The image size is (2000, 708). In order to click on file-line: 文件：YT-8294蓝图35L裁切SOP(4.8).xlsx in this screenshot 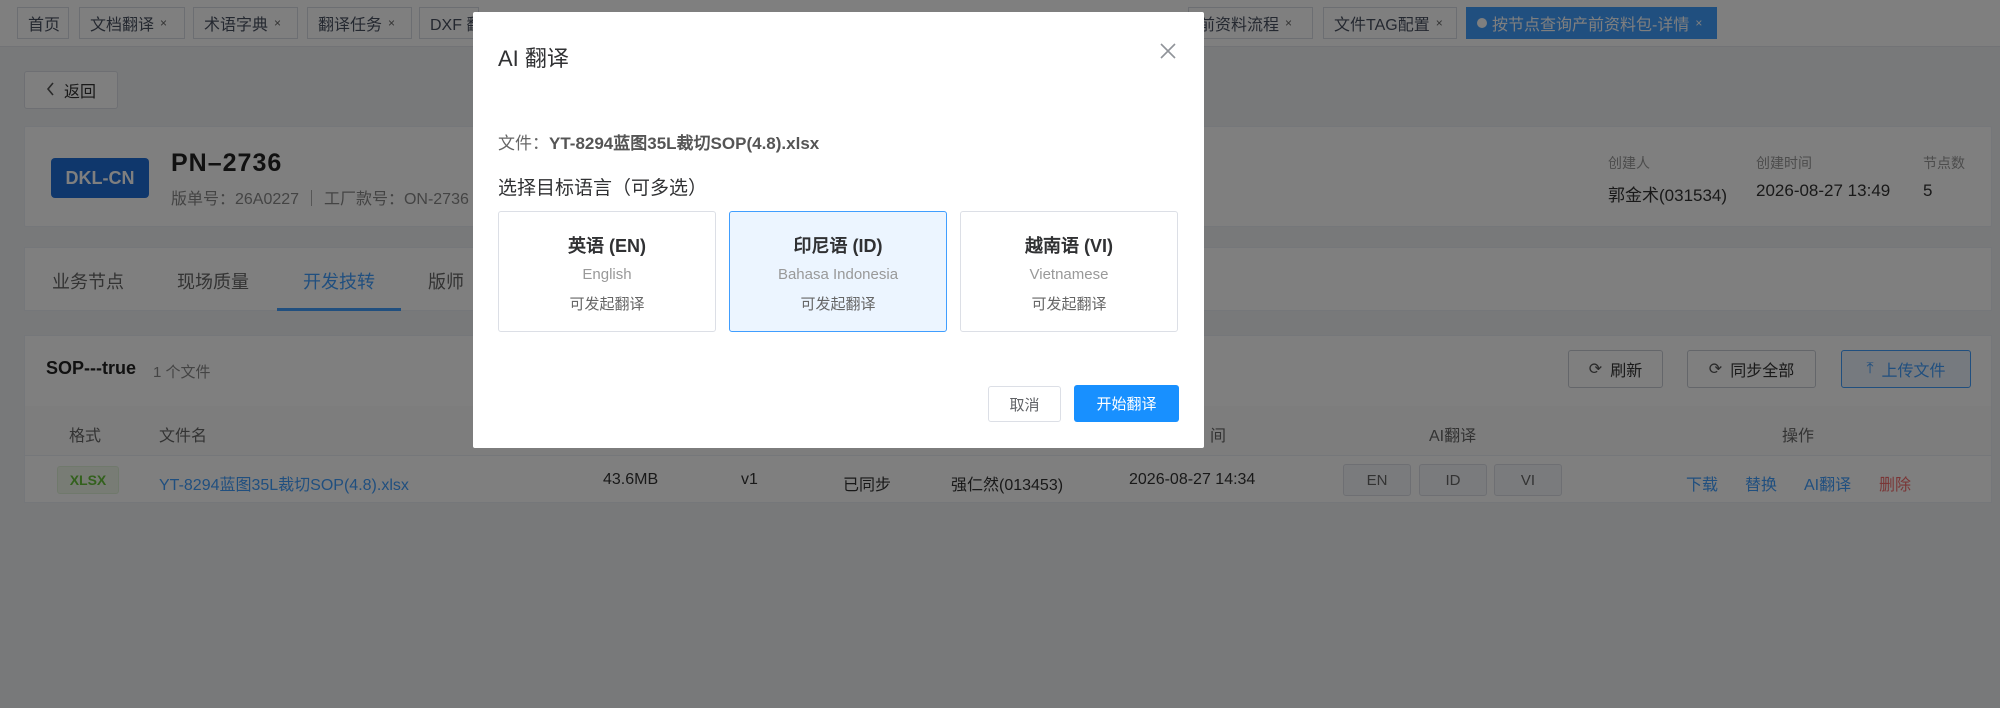, I will do `click(658, 141)`.